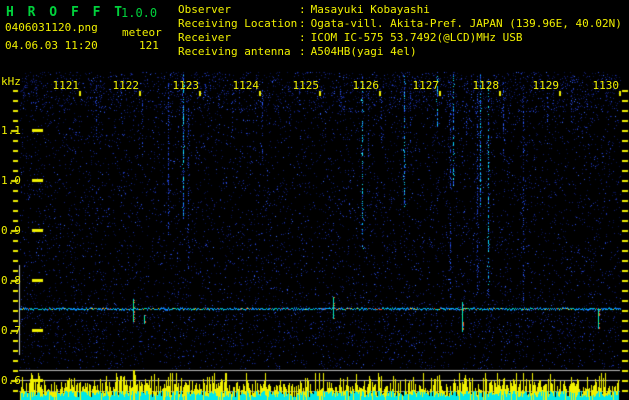  Describe the element at coordinates (66, 85) in the screenshot. I see `time-tick-label: 1121` at that location.